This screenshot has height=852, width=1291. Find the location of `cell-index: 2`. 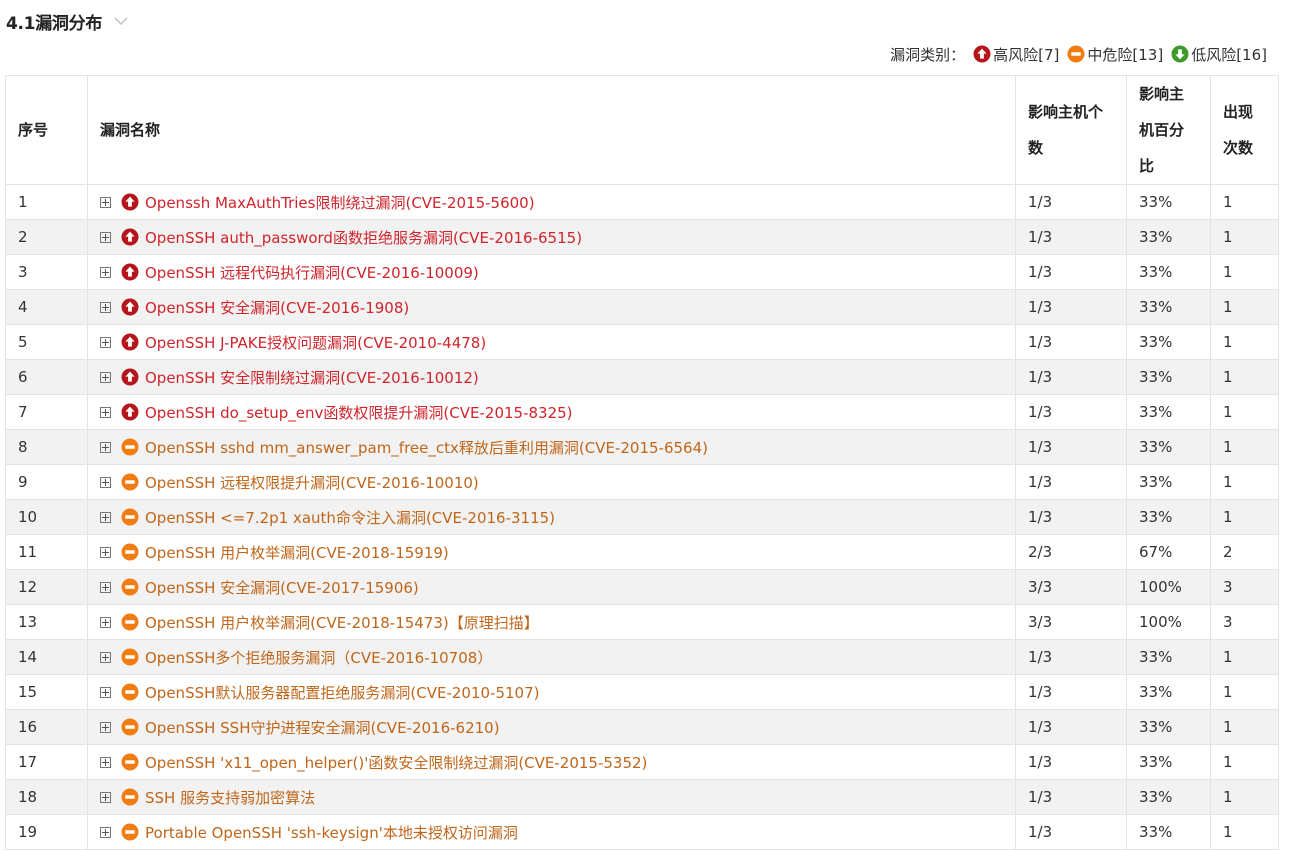

cell-index: 2 is located at coordinates (46, 237).